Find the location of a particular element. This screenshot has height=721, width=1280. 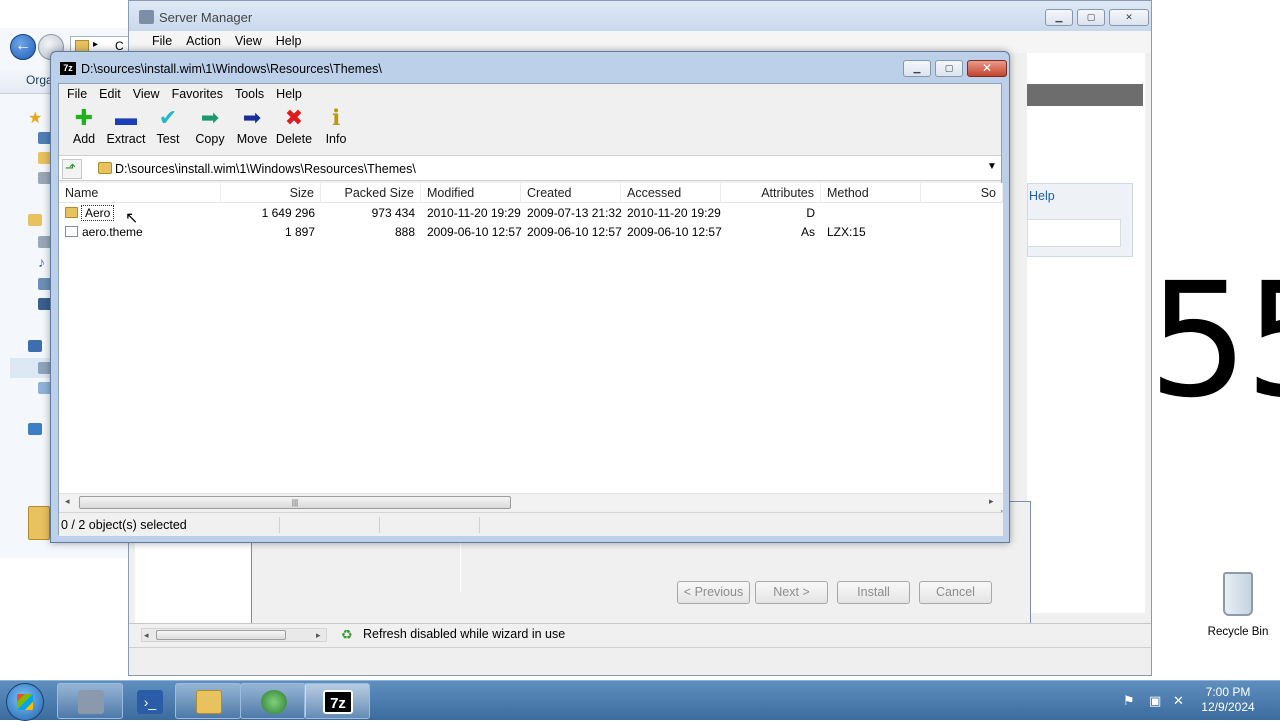

menu-tools: Tools is located at coordinates (249, 94).